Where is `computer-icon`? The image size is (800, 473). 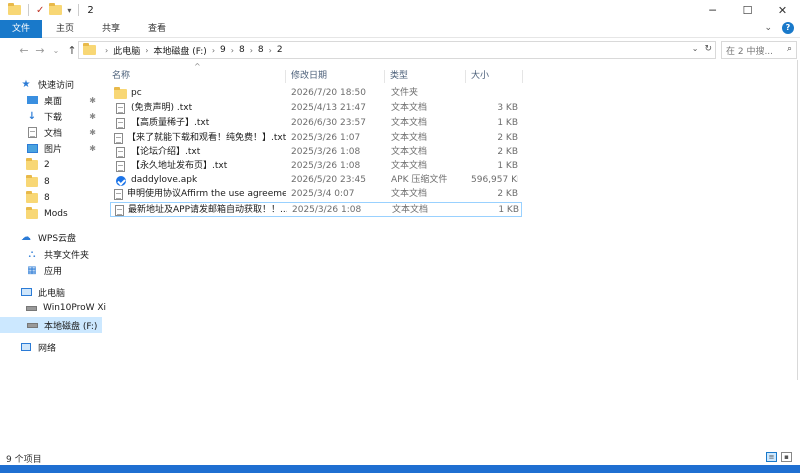 computer-icon is located at coordinates (26, 292).